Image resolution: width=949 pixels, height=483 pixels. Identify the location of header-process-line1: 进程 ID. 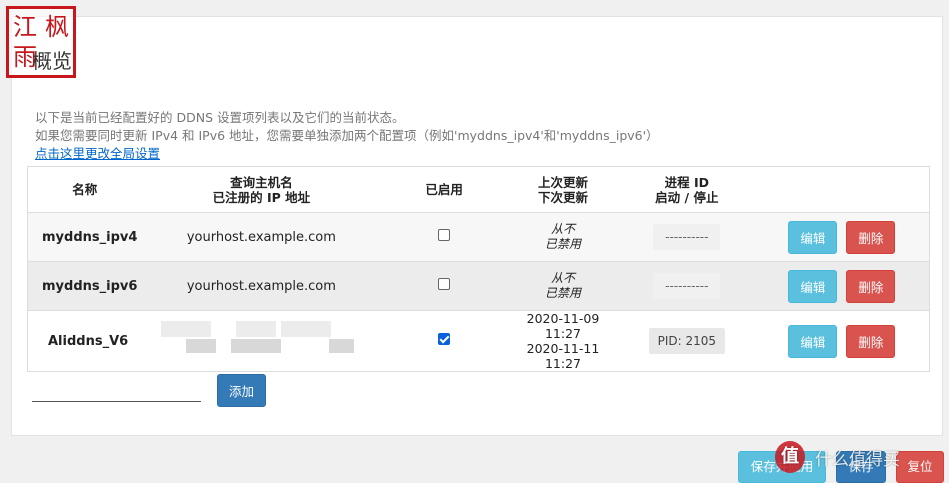
(686, 182).